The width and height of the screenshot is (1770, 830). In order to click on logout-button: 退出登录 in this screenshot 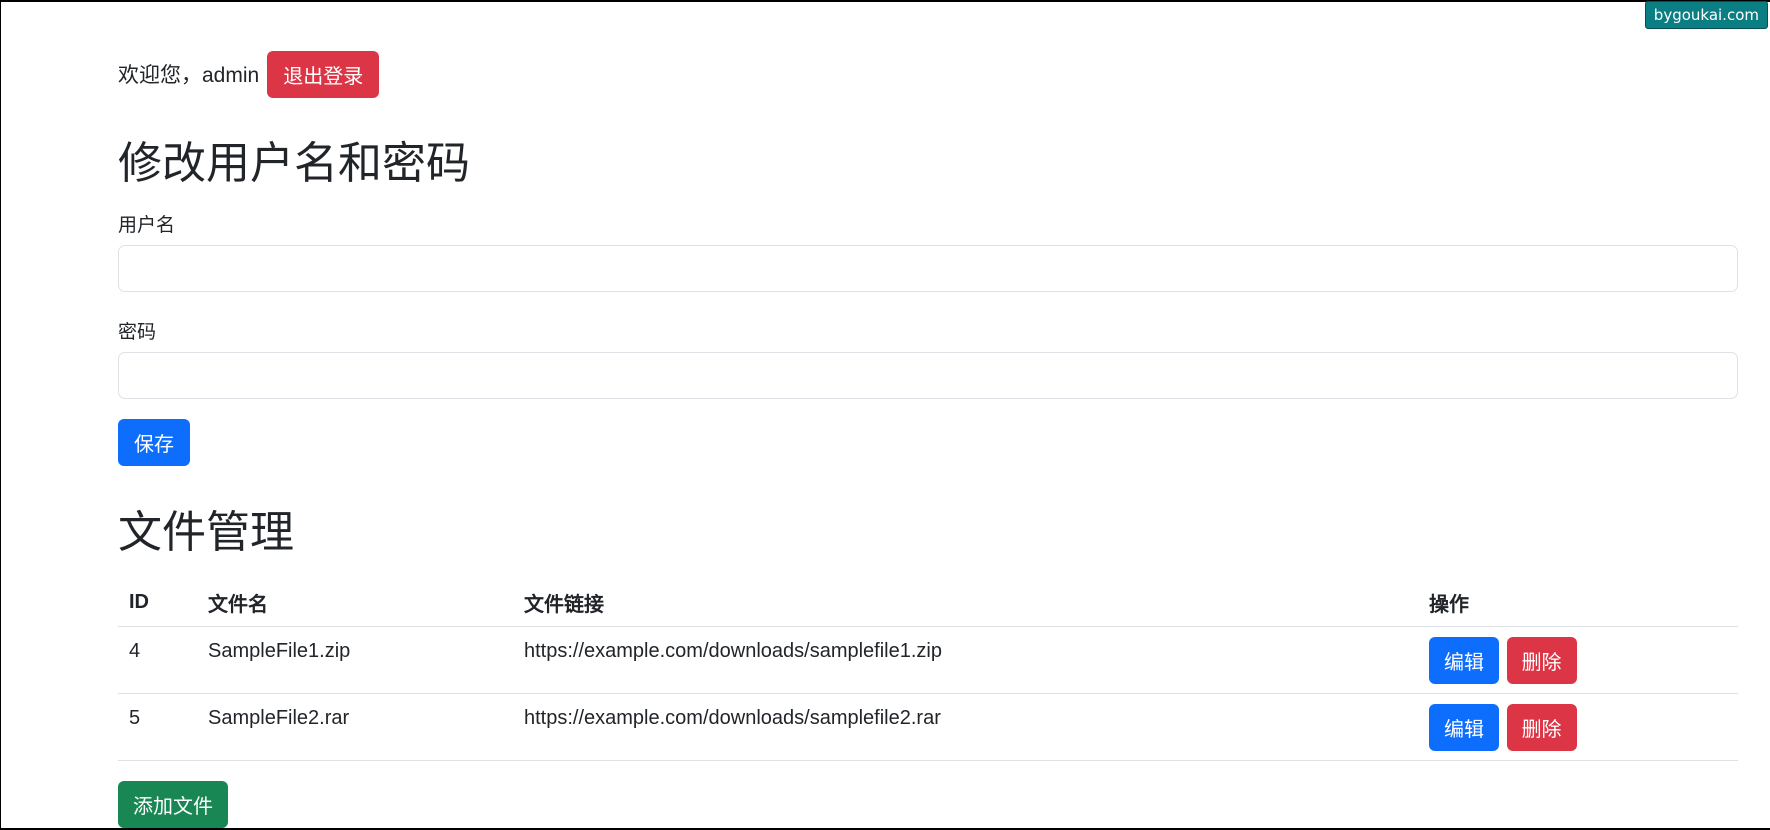, I will do `click(323, 74)`.